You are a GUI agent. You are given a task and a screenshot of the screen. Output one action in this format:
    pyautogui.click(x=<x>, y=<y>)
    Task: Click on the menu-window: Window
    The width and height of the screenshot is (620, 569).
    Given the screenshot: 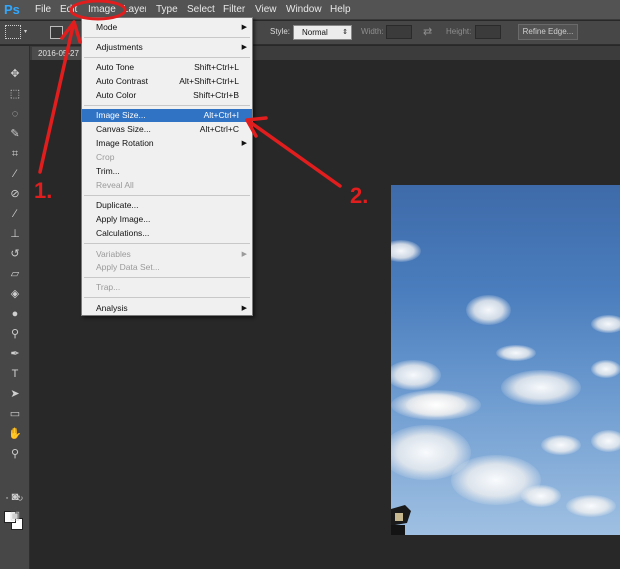 What is the action you would take?
    pyautogui.click(x=304, y=10)
    